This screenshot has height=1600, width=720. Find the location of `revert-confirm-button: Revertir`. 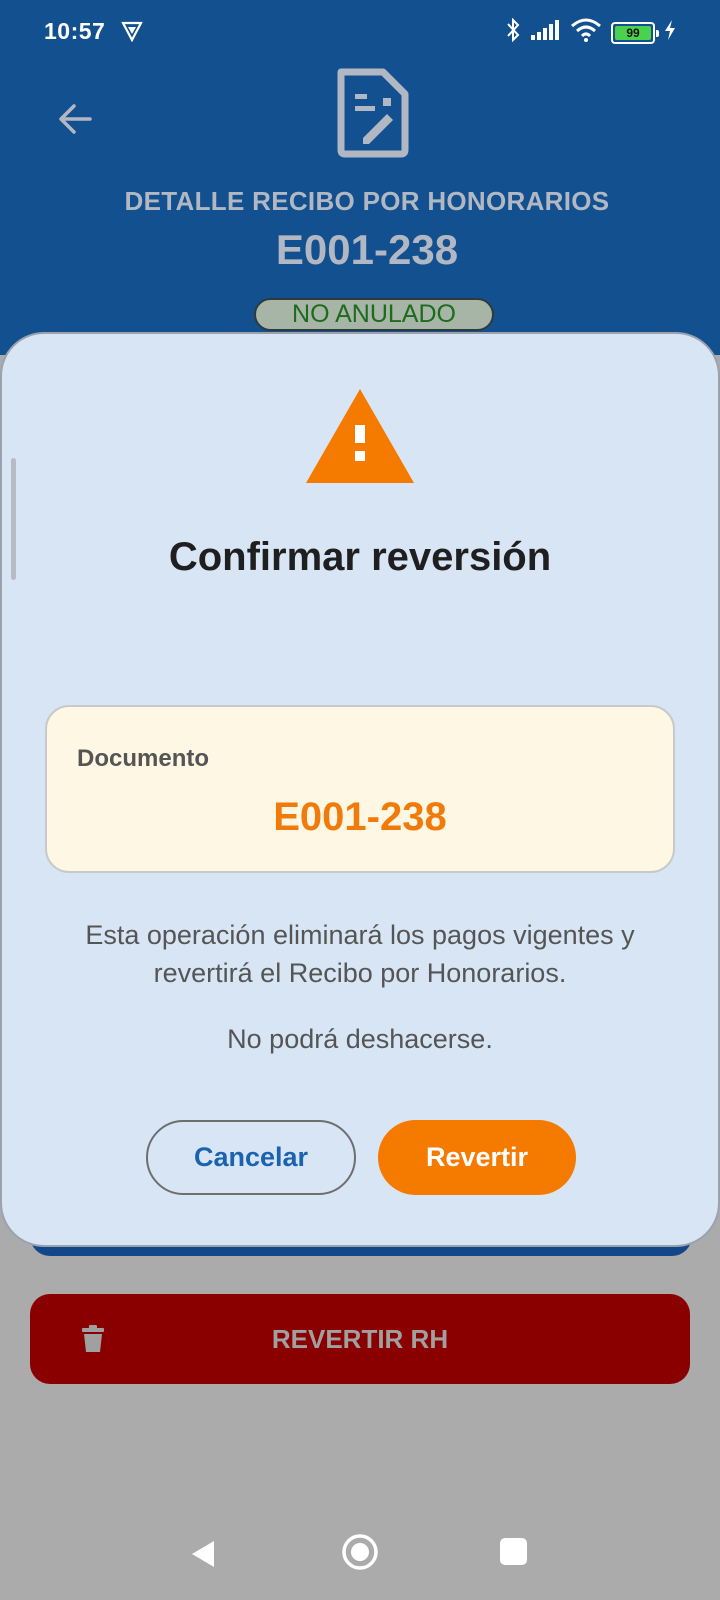

revert-confirm-button: Revertir is located at coordinates (477, 1157).